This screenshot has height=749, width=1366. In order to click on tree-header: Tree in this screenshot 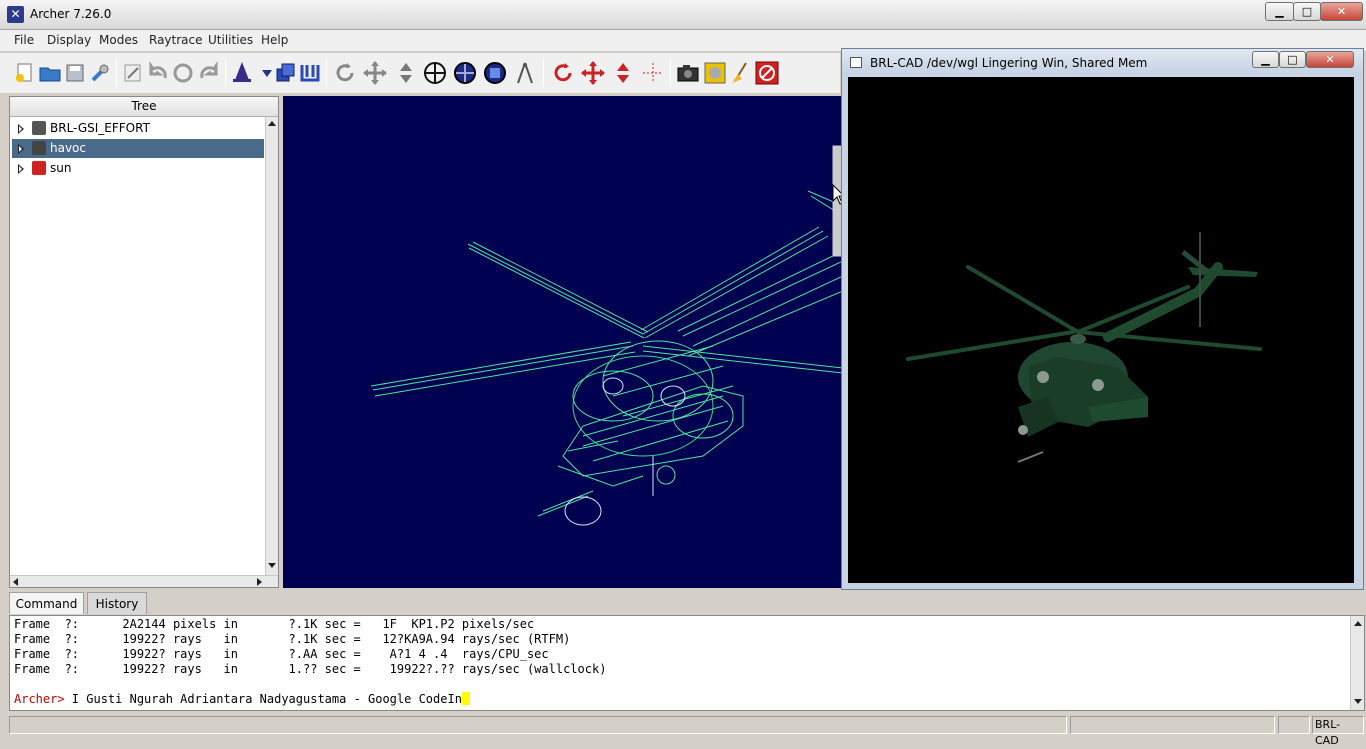, I will do `click(144, 107)`.